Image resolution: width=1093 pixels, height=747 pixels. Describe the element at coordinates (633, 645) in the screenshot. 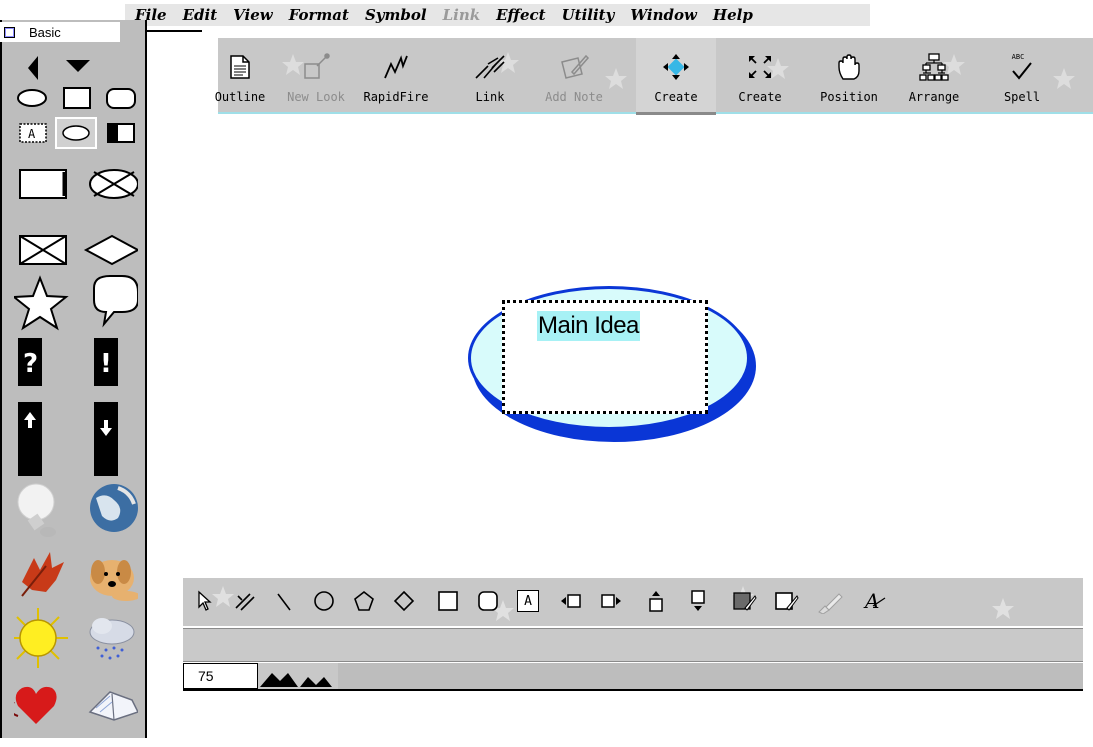

I see `text-entry-field` at that location.